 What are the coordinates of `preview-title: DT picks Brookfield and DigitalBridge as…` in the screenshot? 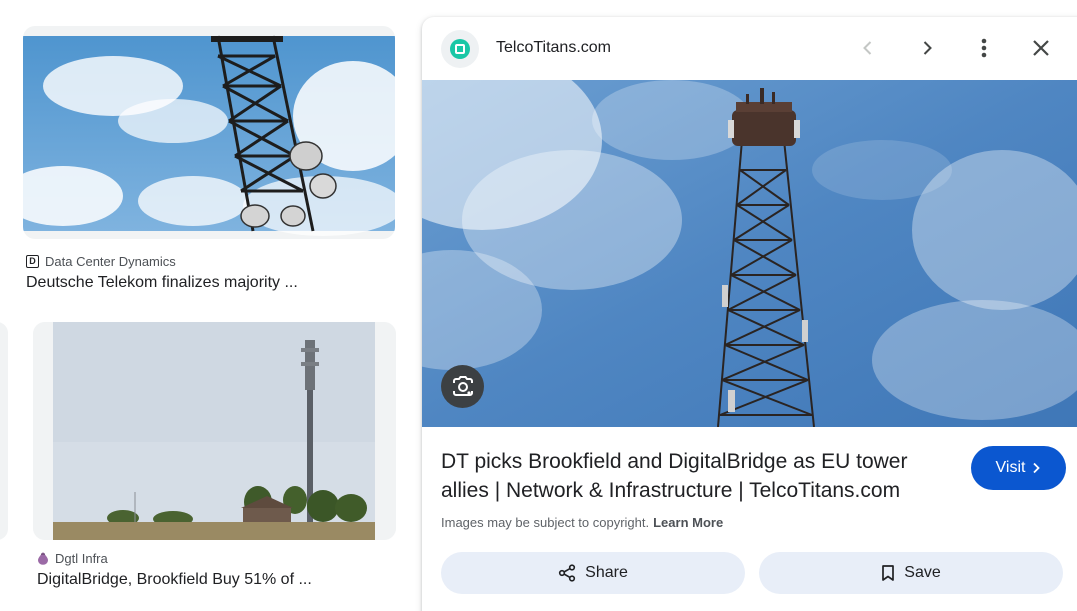 It's located at (696, 476).